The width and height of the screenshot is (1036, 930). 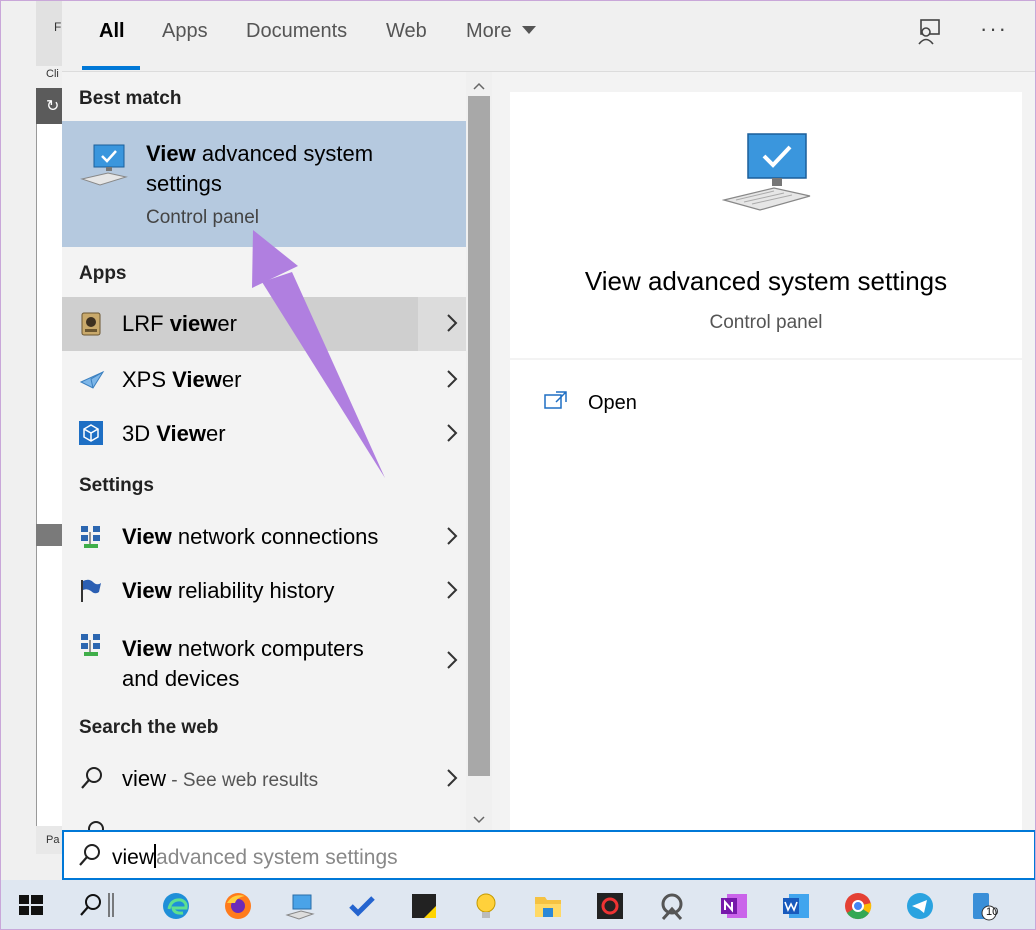 I want to click on tab-active-indicator, so click(x=111, y=68).